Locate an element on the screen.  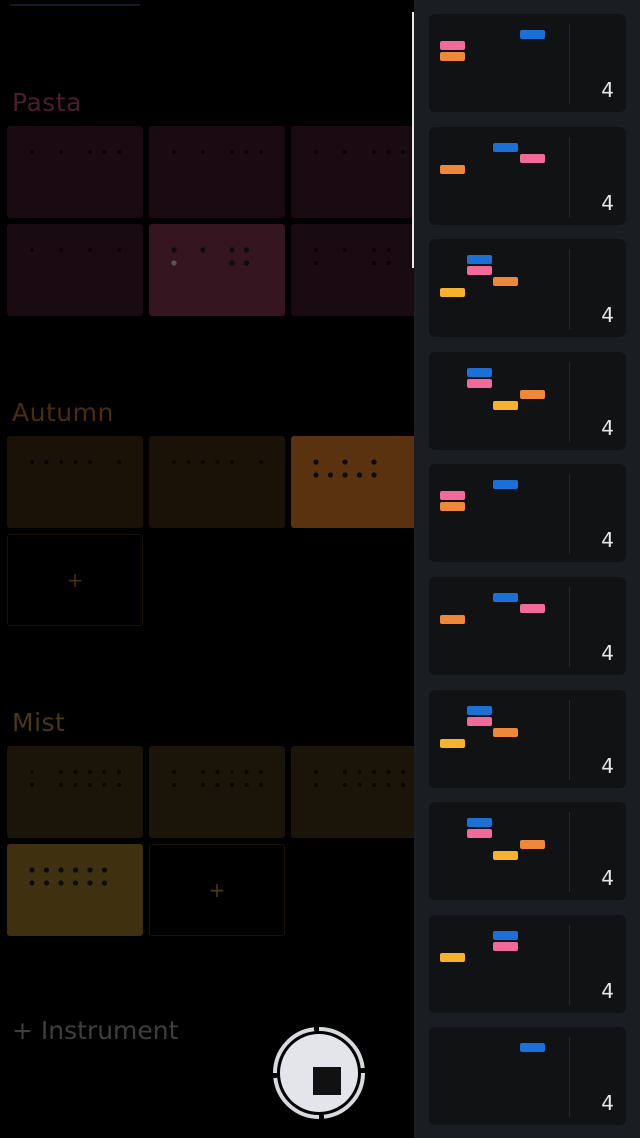
stop-button-face is located at coordinates (319, 1073).